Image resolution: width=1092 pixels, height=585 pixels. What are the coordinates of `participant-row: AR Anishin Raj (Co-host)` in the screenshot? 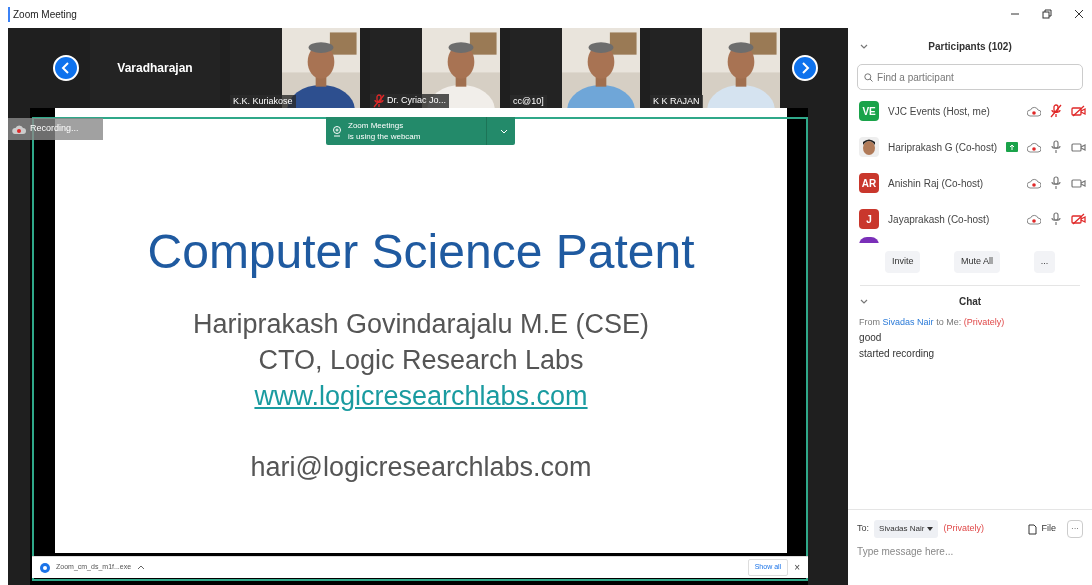 It's located at (970, 183).